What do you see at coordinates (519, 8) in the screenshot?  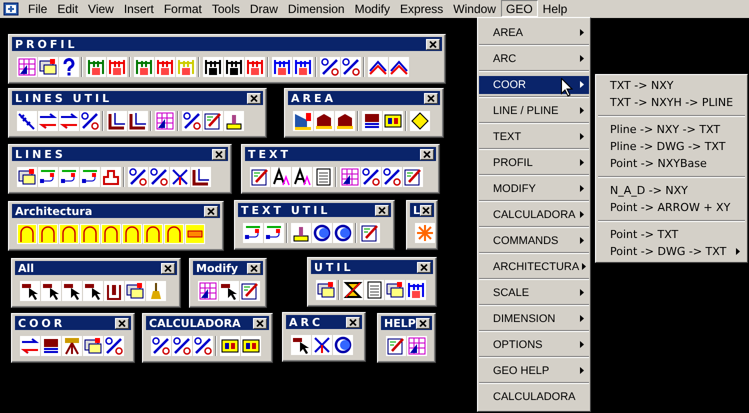 I see `menu-item: GEO` at bounding box center [519, 8].